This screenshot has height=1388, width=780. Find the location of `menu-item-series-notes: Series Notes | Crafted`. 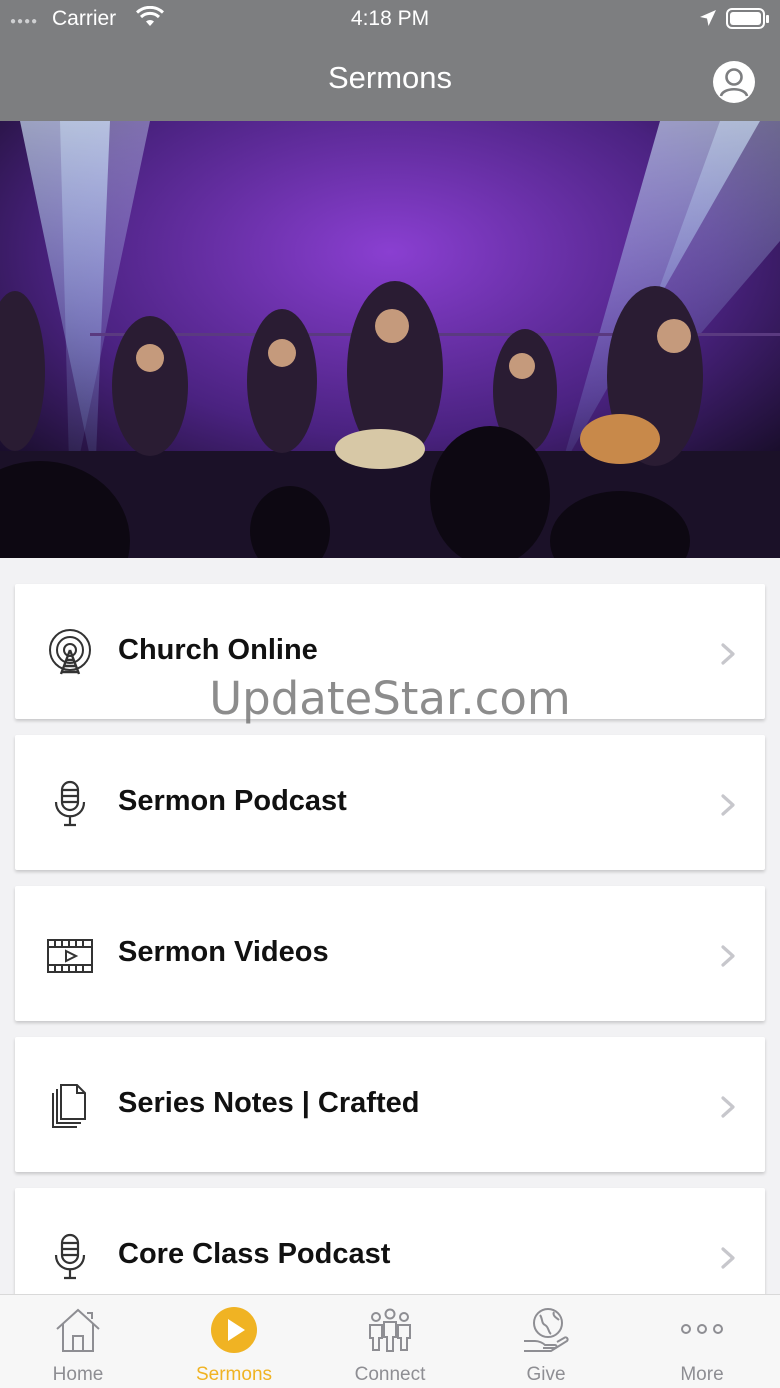

menu-item-series-notes: Series Notes | Crafted is located at coordinates (390, 1104).